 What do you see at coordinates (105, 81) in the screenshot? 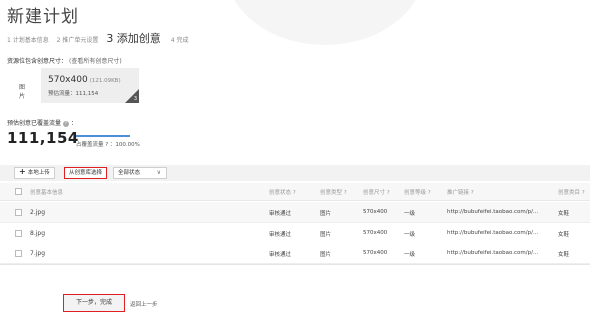
I see `size-card-file-size: (121.09KB)` at bounding box center [105, 81].